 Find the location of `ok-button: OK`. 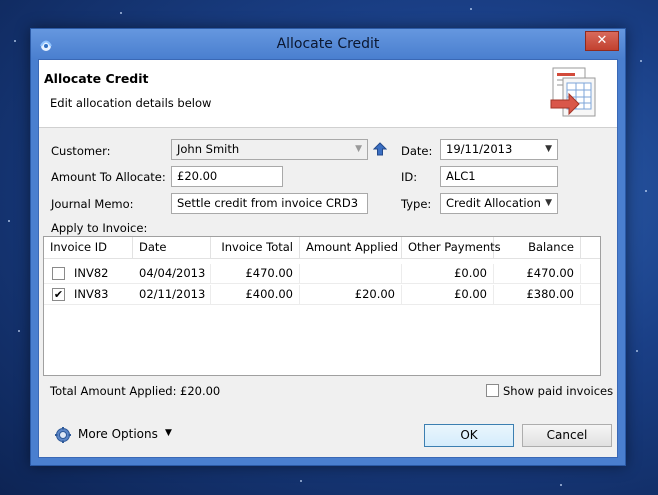

ok-button: OK is located at coordinates (469, 435).